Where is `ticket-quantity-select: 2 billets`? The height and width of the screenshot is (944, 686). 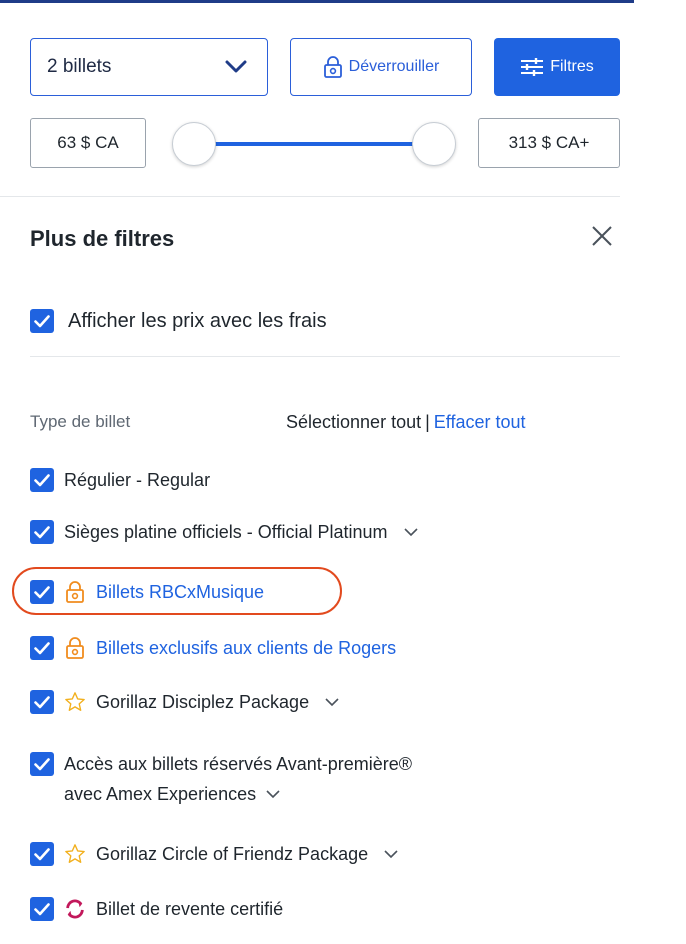 ticket-quantity-select: 2 billets is located at coordinates (149, 67).